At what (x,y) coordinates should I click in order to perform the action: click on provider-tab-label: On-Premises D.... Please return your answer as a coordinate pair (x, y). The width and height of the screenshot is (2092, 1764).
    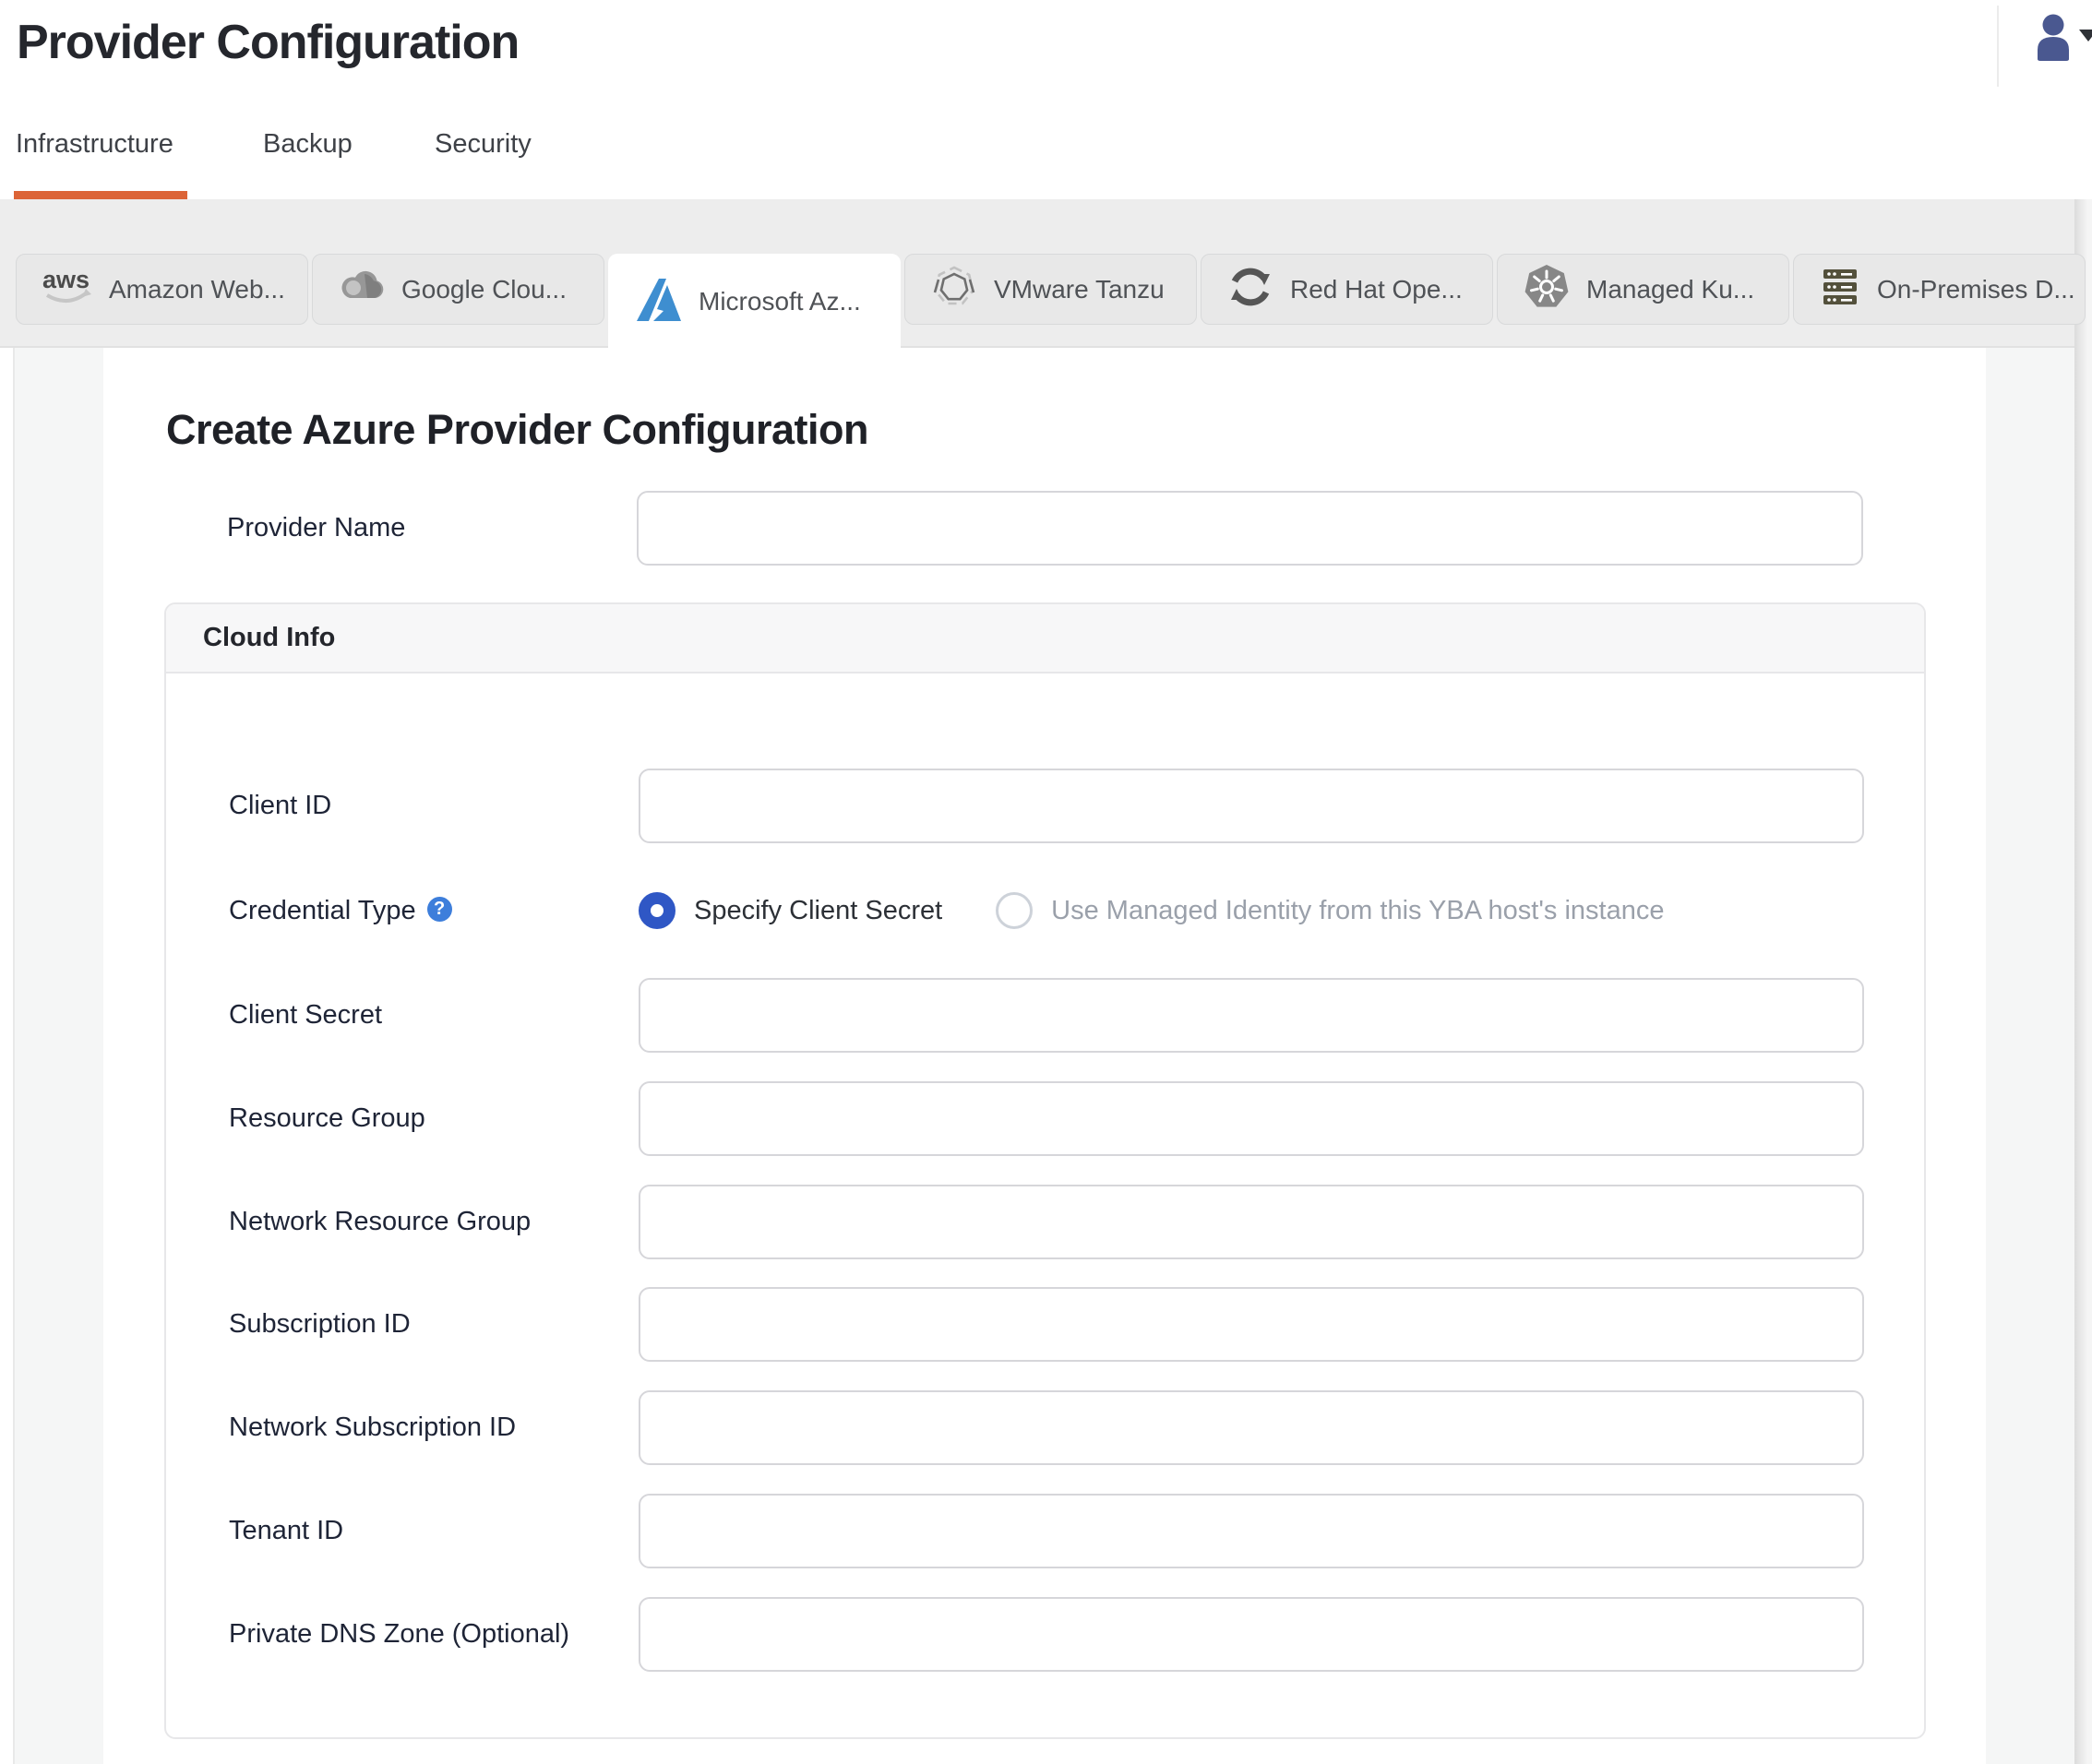
    Looking at the image, I should click on (1976, 289).